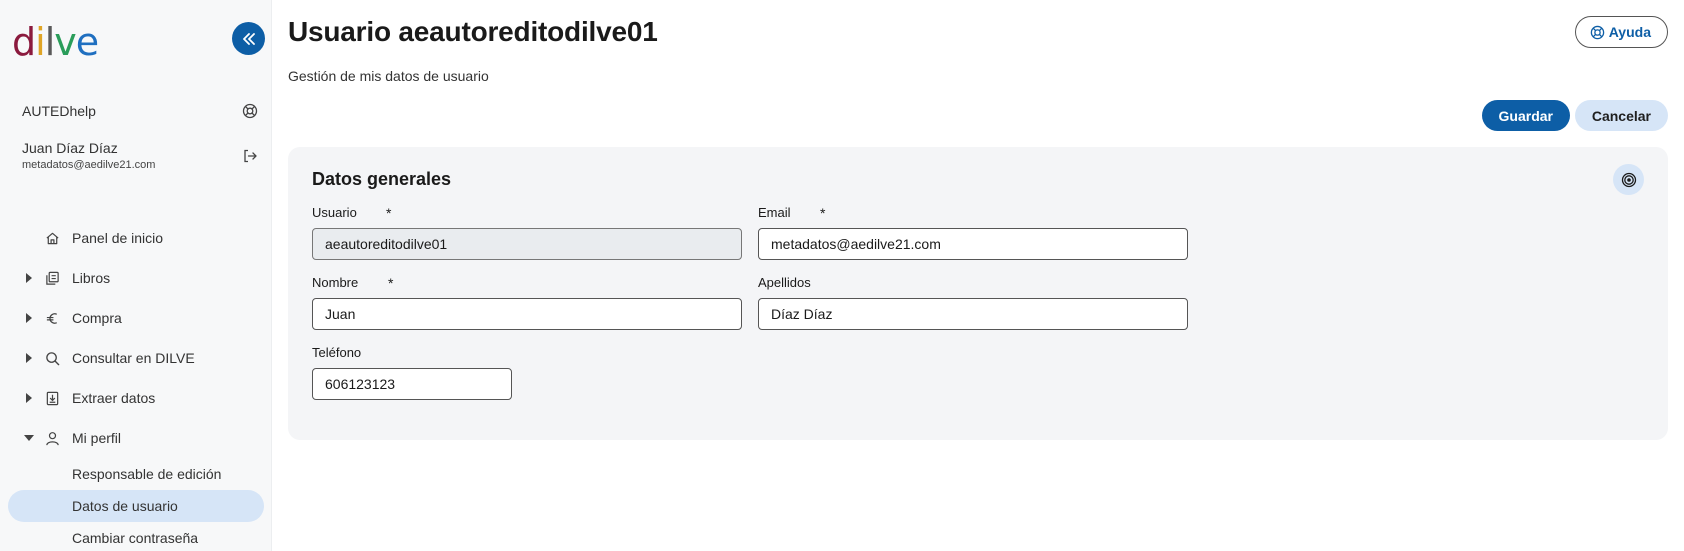  I want to click on sidebar-item-compra: Compra, so click(136, 318).